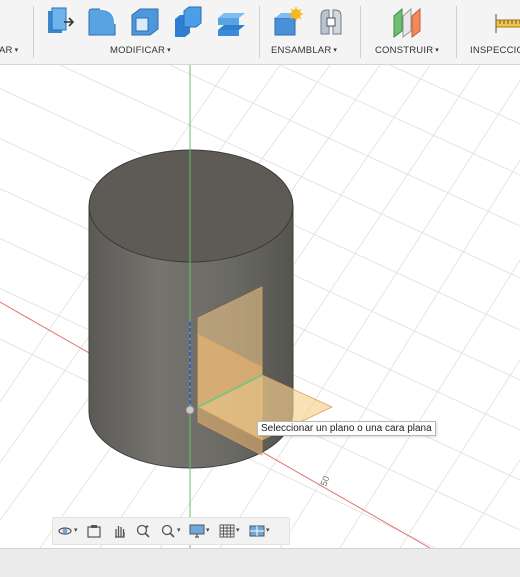  I want to click on offset-plane-icon, so click(407, 22).